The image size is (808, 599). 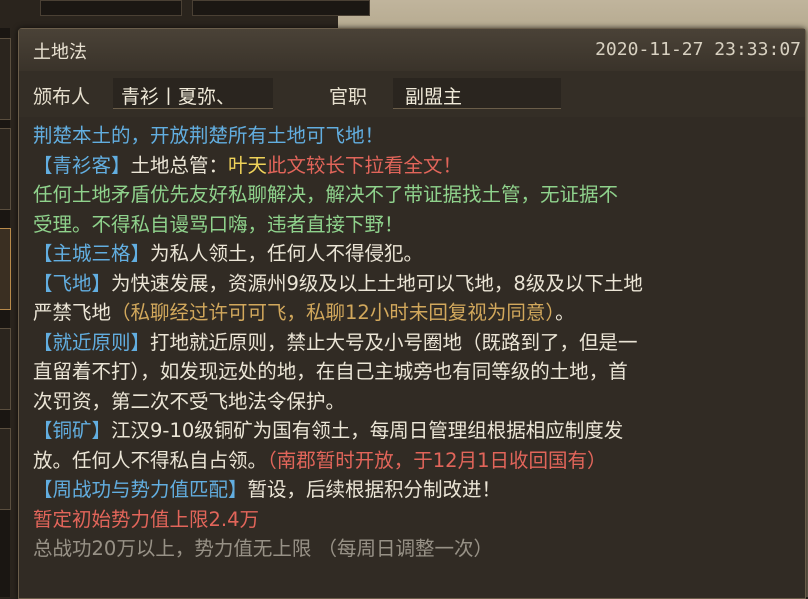 I want to click on title-bar: 土地法 2020-11-27 23:33:07, so click(x=412, y=50).